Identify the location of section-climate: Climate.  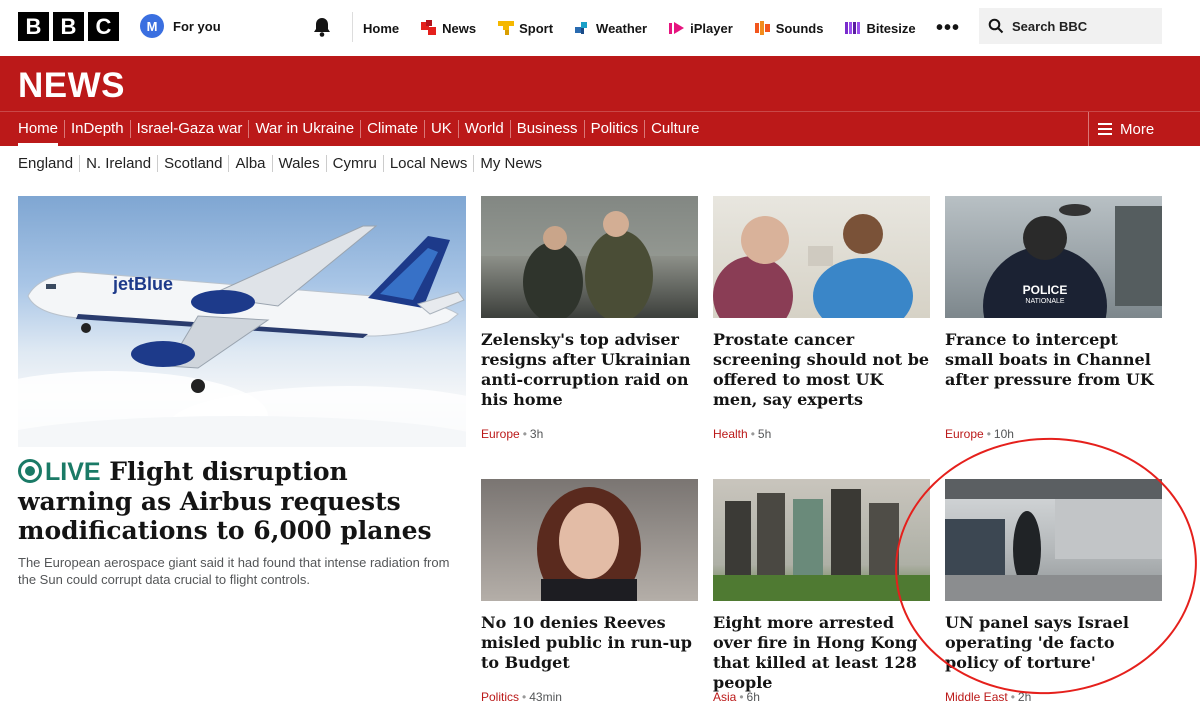
(393, 129).